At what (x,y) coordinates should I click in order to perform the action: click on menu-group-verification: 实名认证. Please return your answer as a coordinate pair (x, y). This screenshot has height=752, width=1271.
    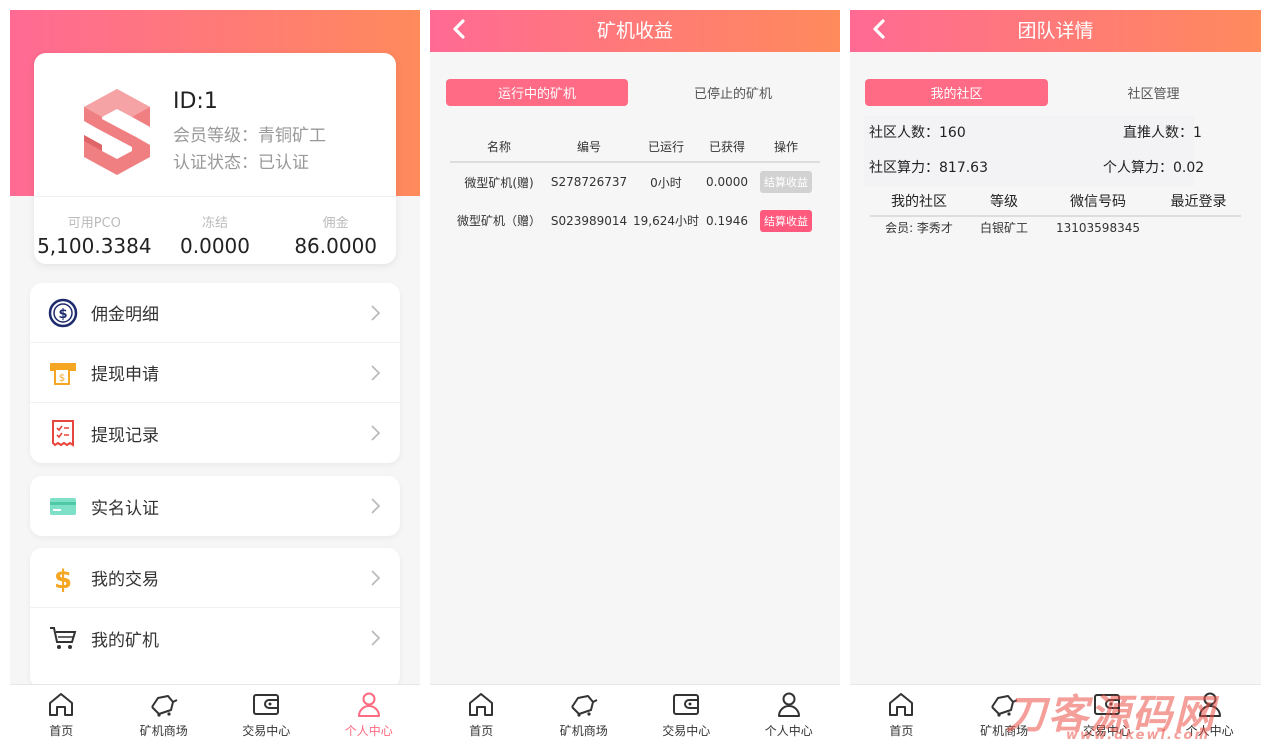
    Looking at the image, I should click on (215, 506).